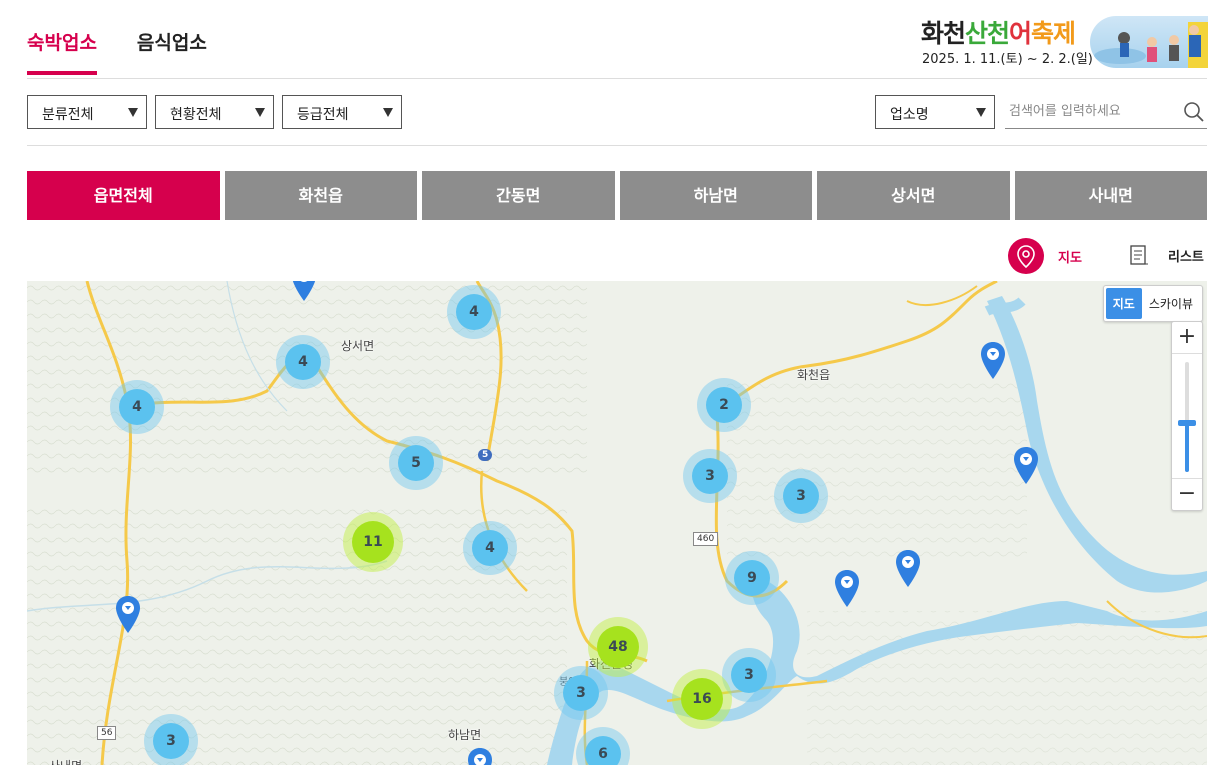 The height and width of the screenshot is (765, 1217). I want to click on zoom-slider-track, so click(1187, 417).